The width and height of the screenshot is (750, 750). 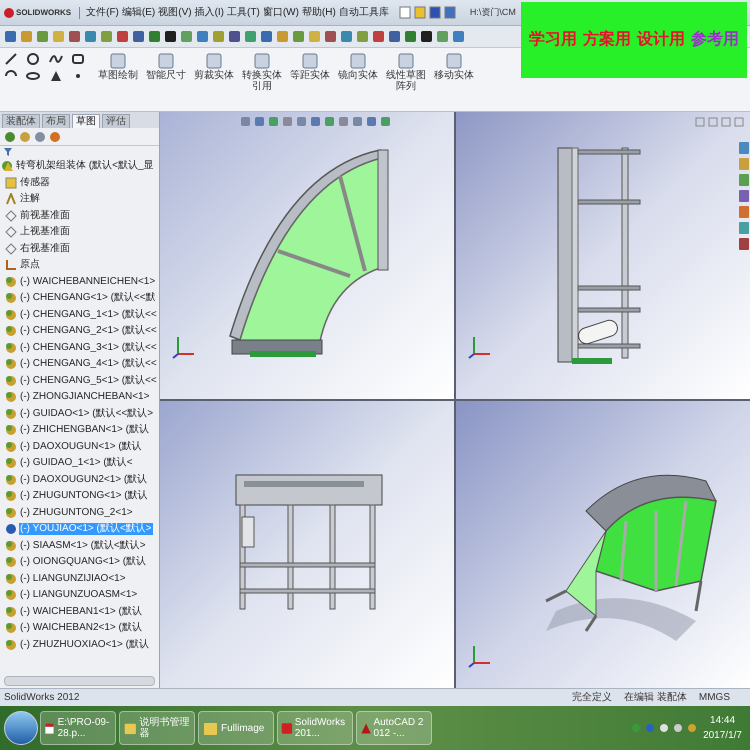 What do you see at coordinates (84, 644) in the screenshot?
I see `tree-item: (-) ZHUZHUOXIAO<1> (默认` at bounding box center [84, 644].